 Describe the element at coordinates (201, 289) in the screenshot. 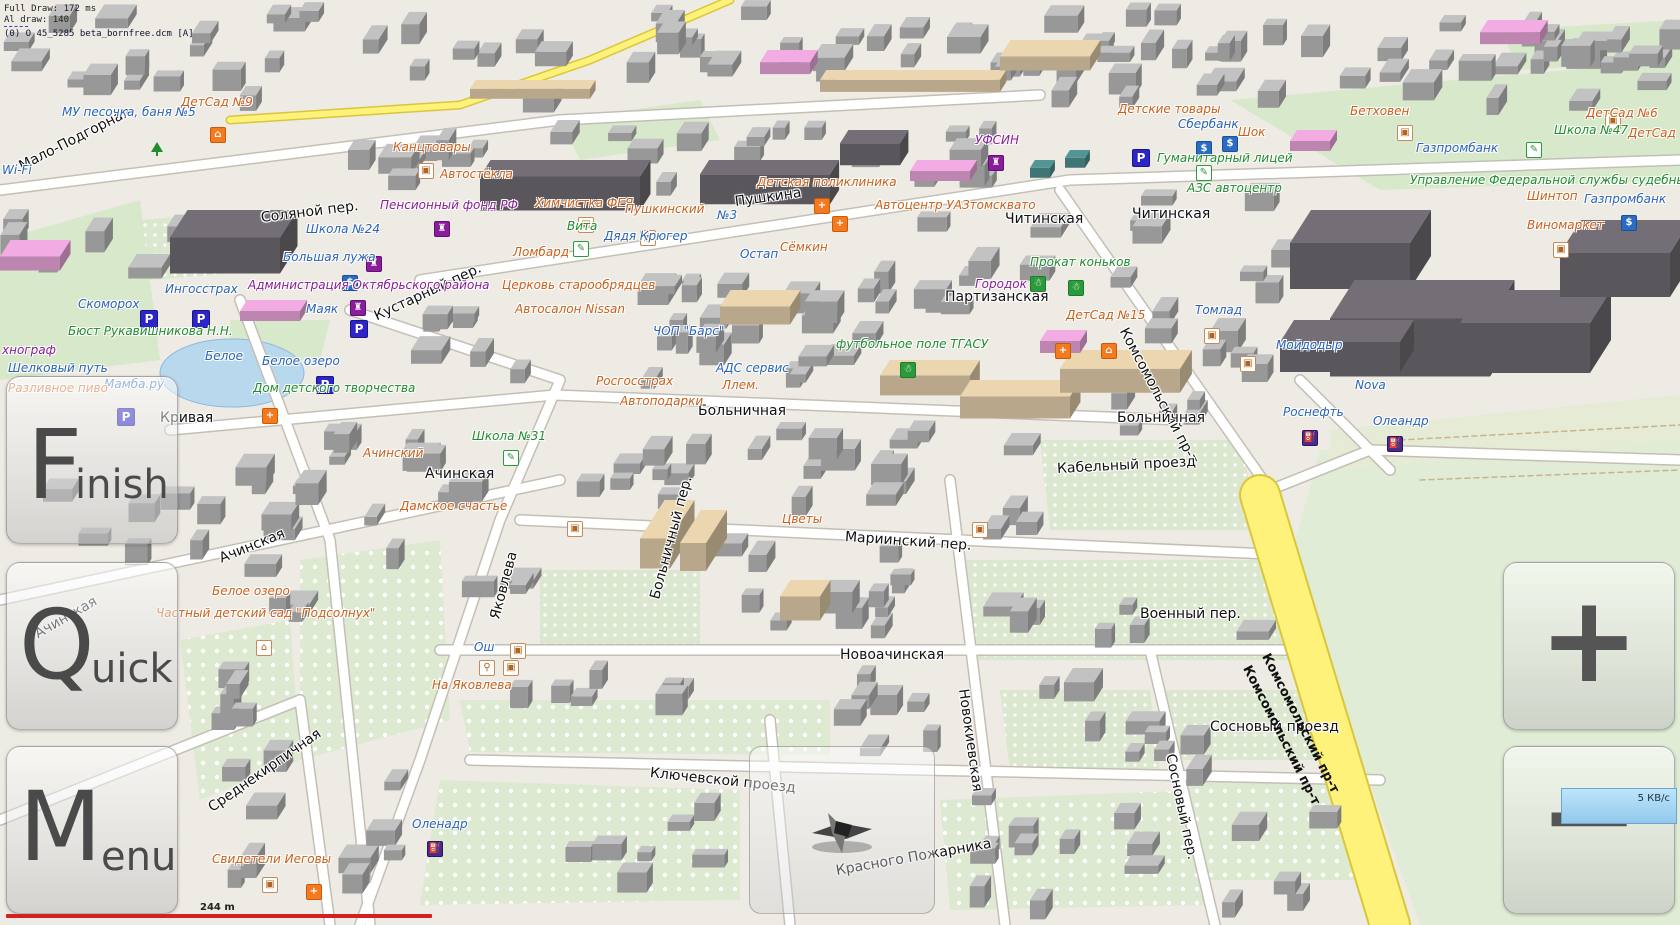

I see `poi-label: Ингосстрах` at that location.